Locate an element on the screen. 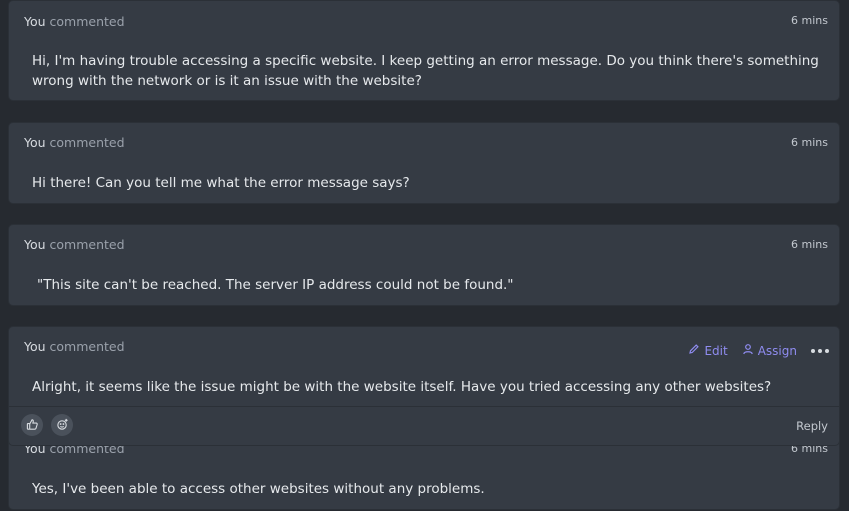 Image resolution: width=849 pixels, height=511 pixels. edit-label: Edit is located at coordinates (716, 350).